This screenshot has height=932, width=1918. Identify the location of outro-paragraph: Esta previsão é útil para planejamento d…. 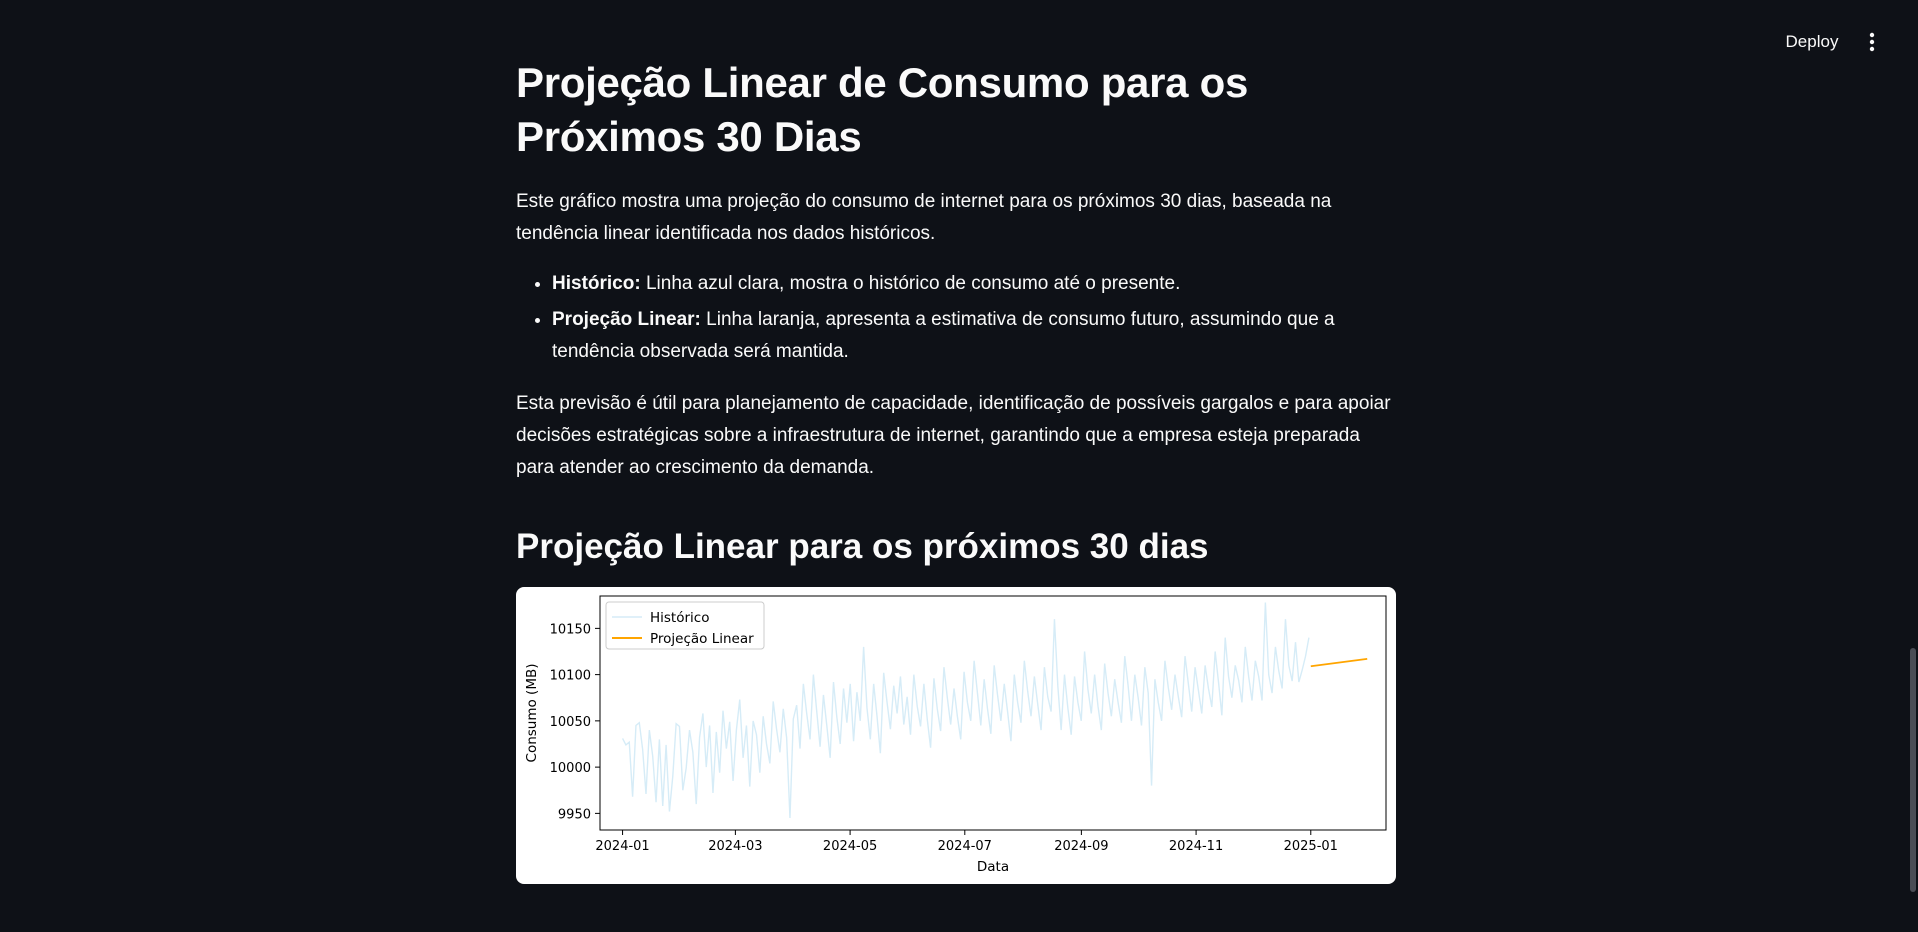
(953, 435).